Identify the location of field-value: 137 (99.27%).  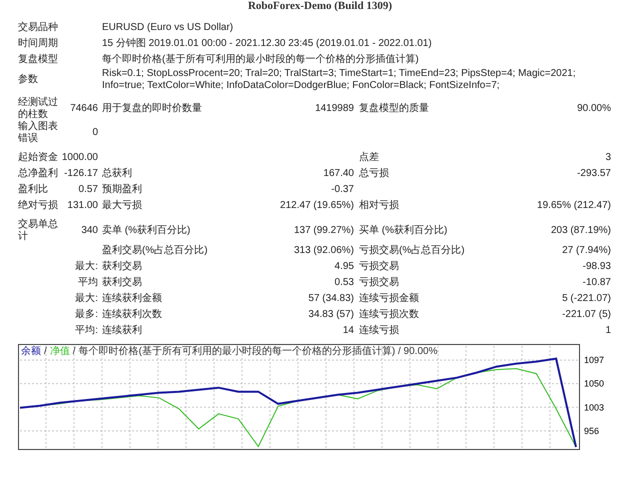
(323, 231).